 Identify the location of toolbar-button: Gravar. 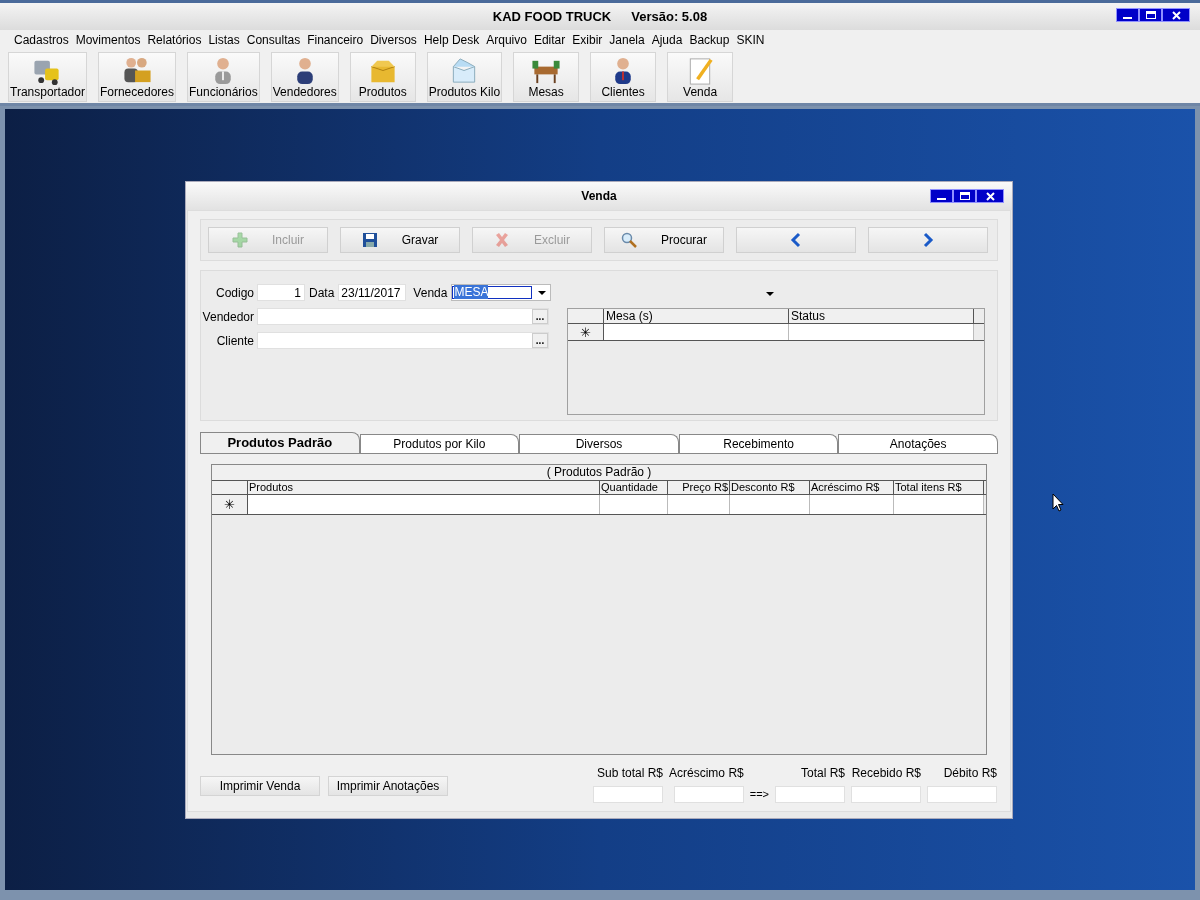
(400, 240).